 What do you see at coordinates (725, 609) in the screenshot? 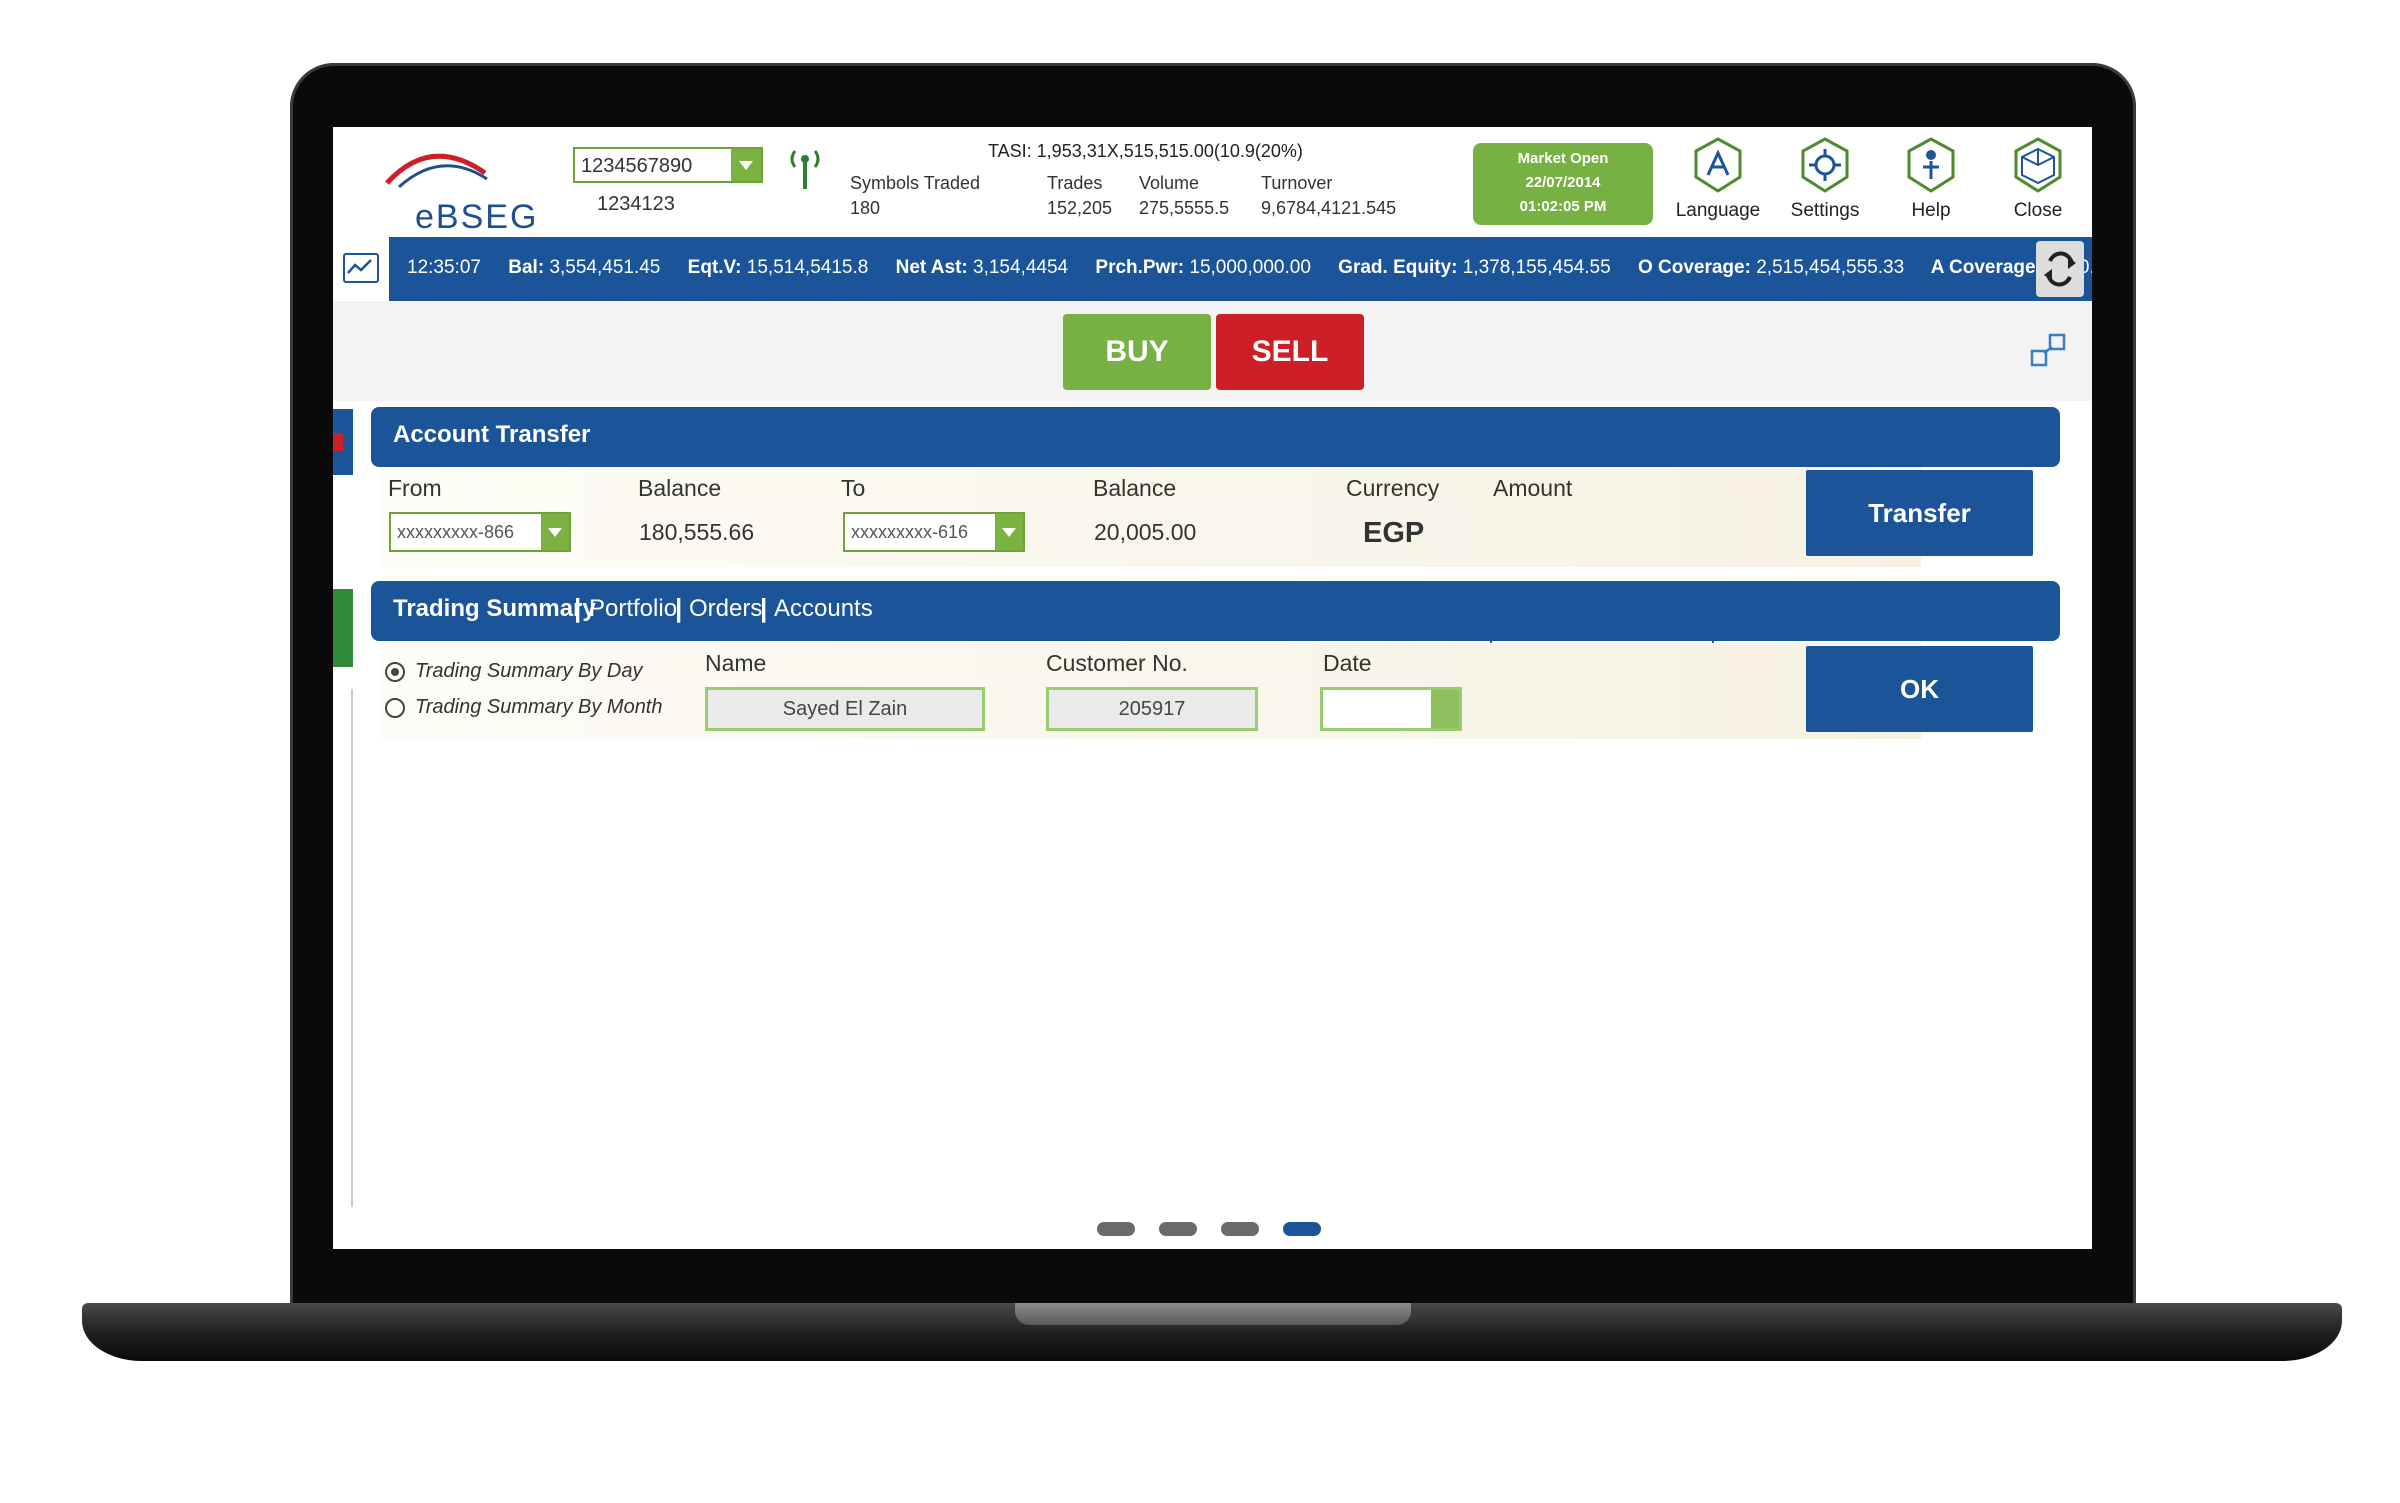
I see `tab-orders: Orders` at bounding box center [725, 609].